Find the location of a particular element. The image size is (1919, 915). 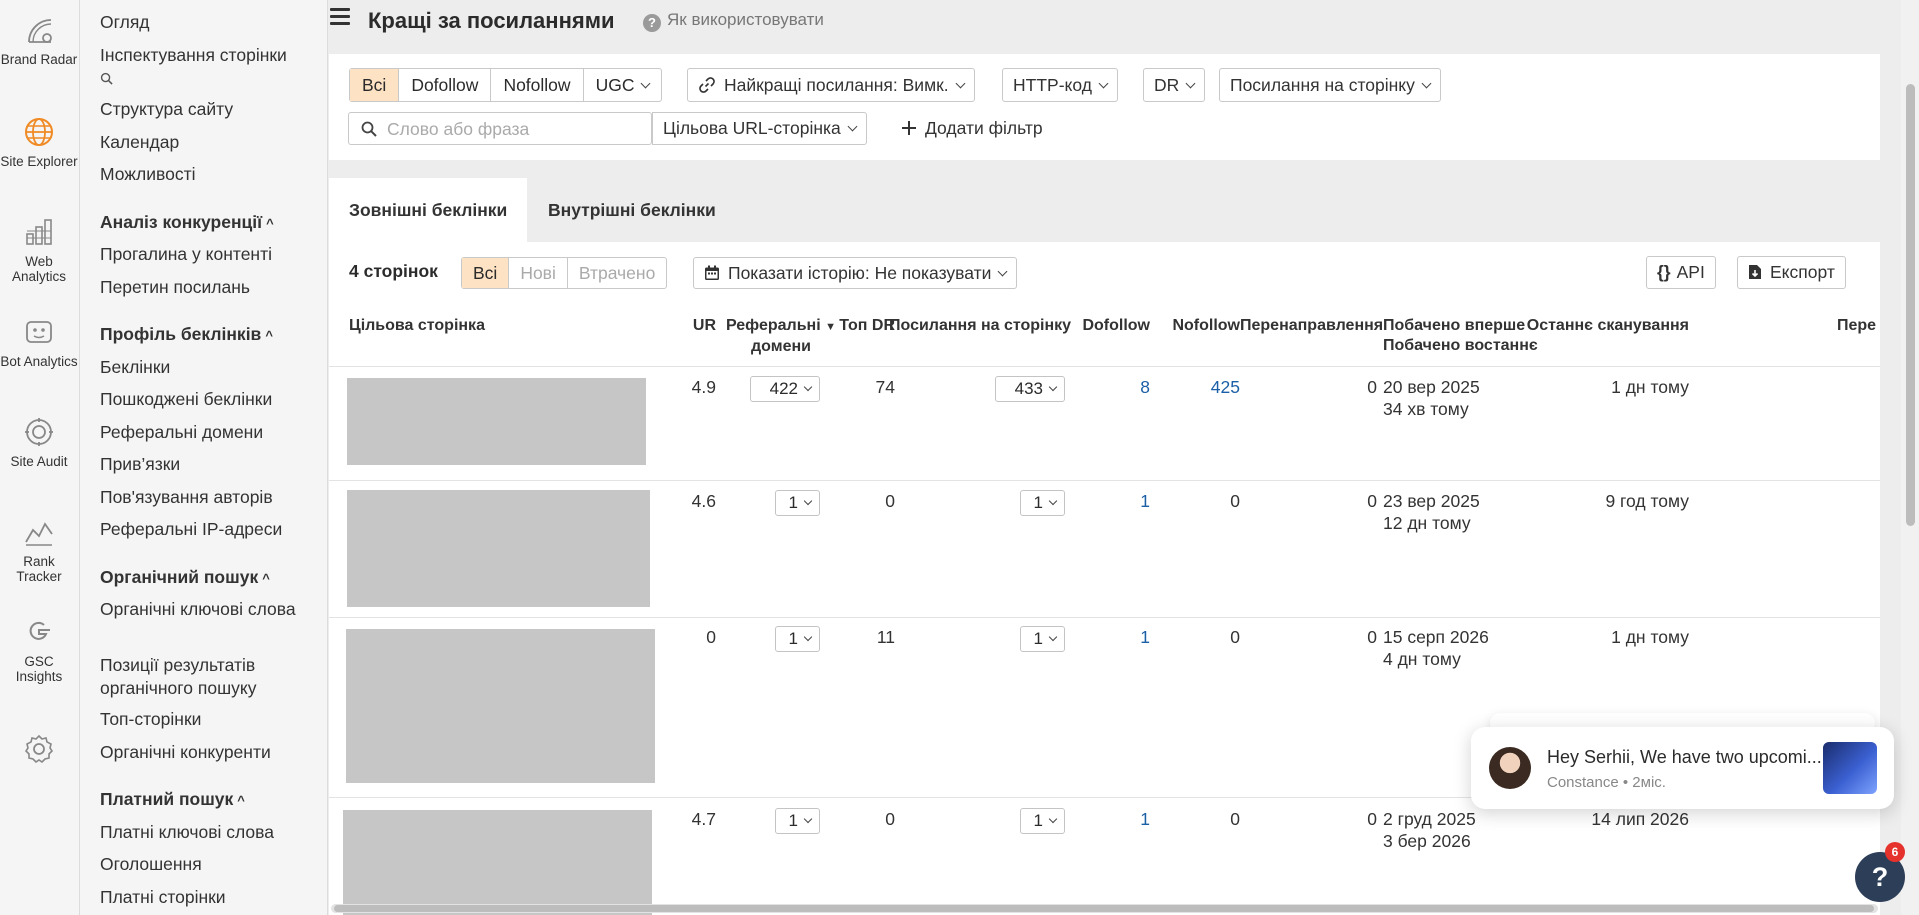

col-redirects: Перенаправлення is located at coordinates (1311, 326).